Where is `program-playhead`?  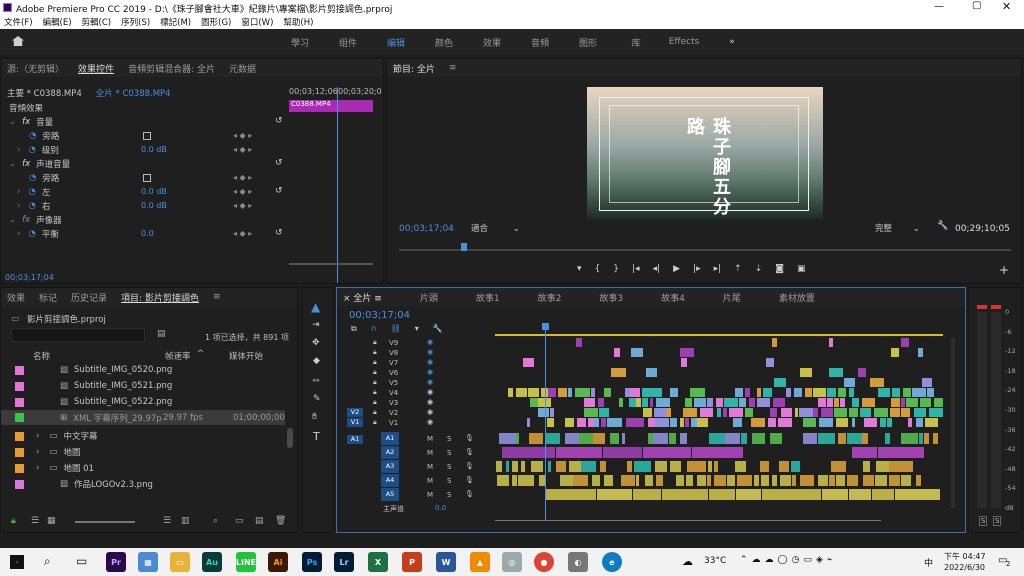 program-playhead is located at coordinates (464, 247).